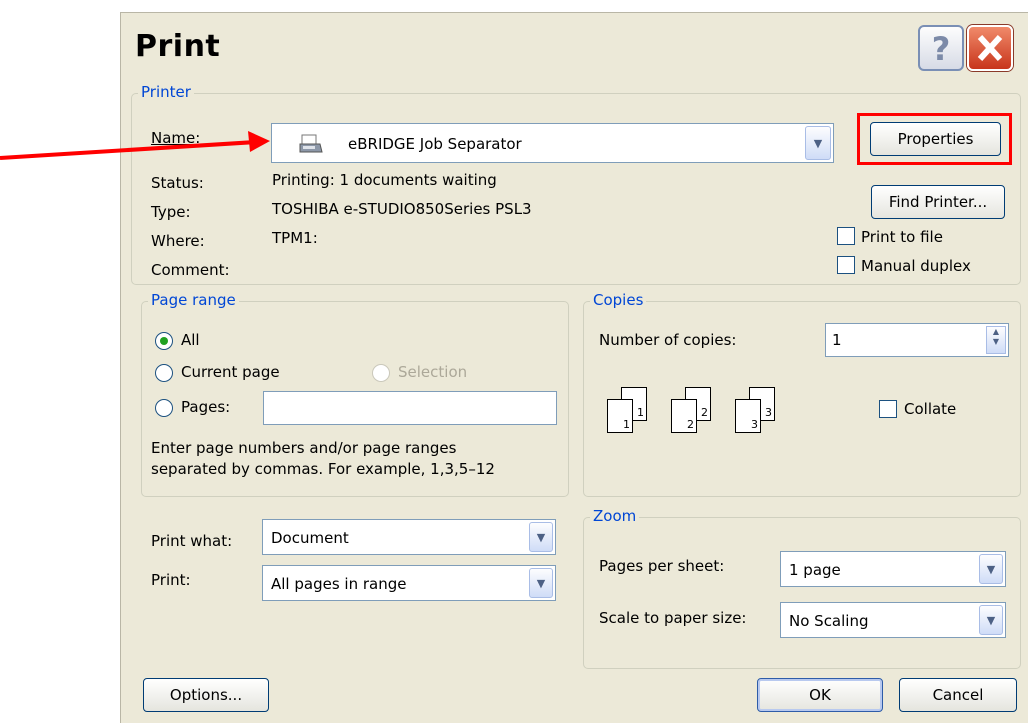 The width and height of the screenshot is (1028, 723). Describe the element at coordinates (164, 408) in the screenshot. I see `pages-radio` at that location.